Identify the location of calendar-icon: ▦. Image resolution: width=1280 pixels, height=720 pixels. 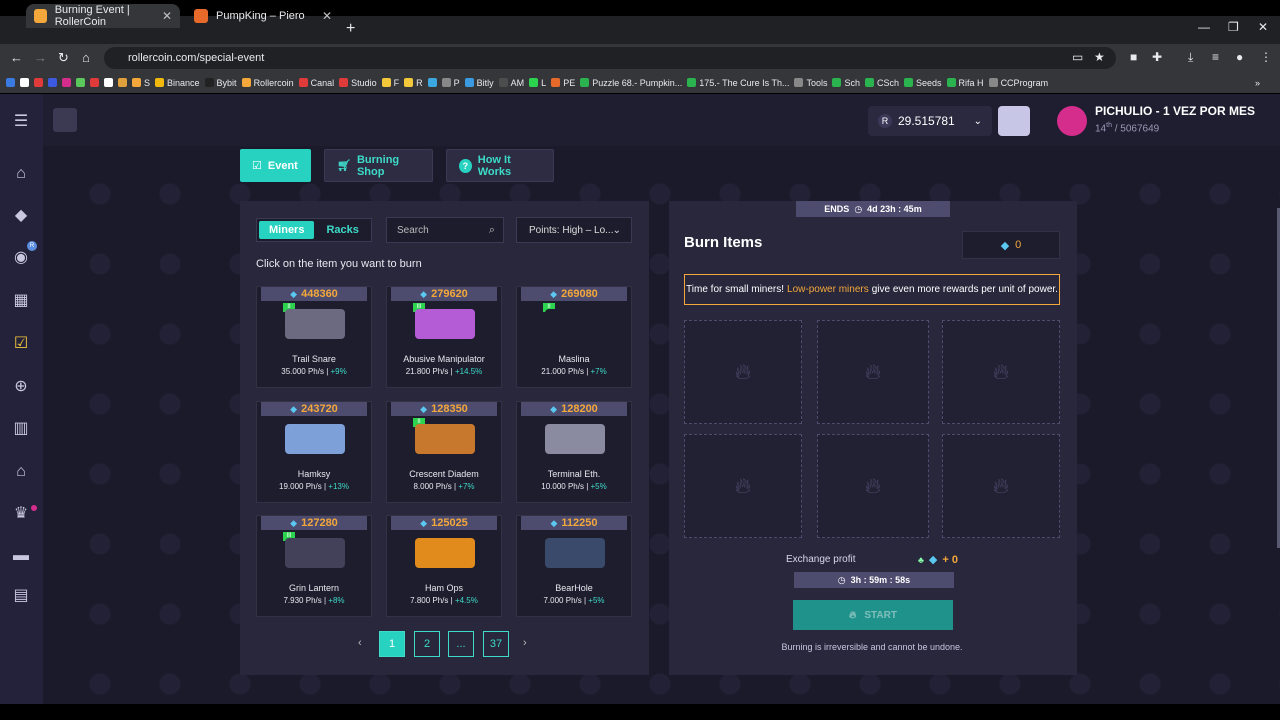
(21, 301).